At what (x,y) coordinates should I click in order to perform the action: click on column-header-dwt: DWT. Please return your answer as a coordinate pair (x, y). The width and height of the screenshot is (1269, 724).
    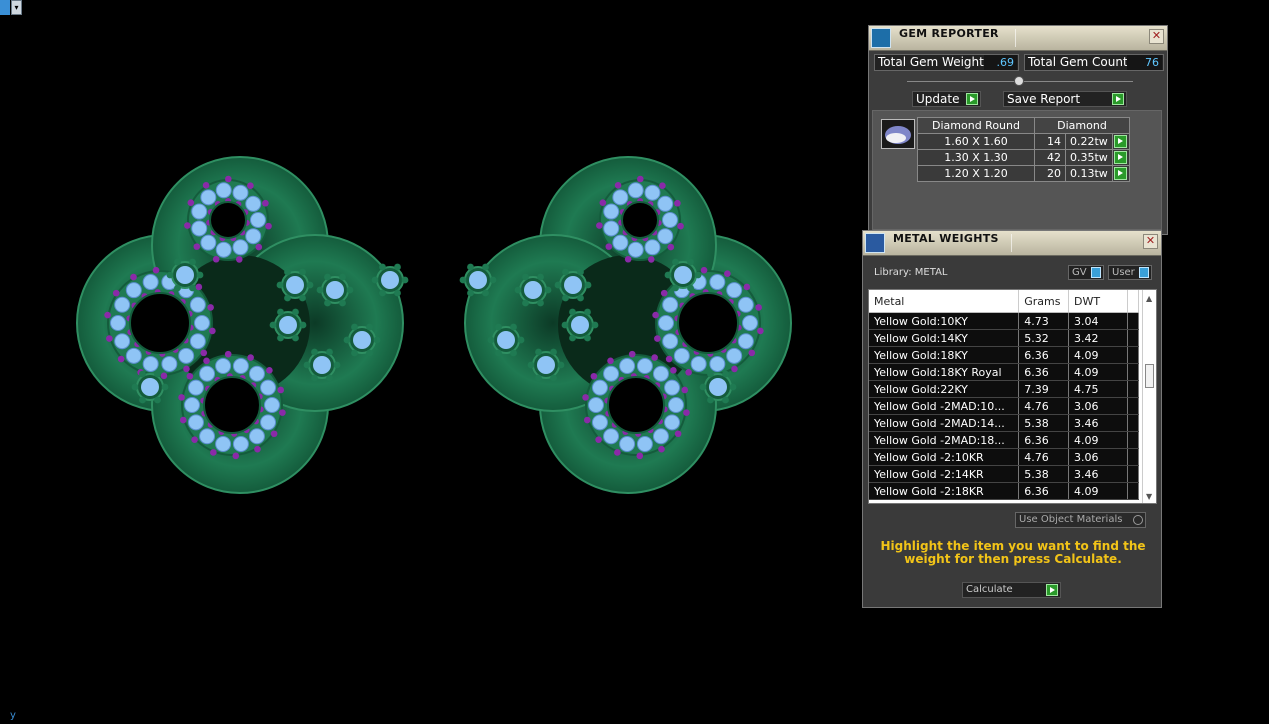
    Looking at the image, I should click on (1098, 301).